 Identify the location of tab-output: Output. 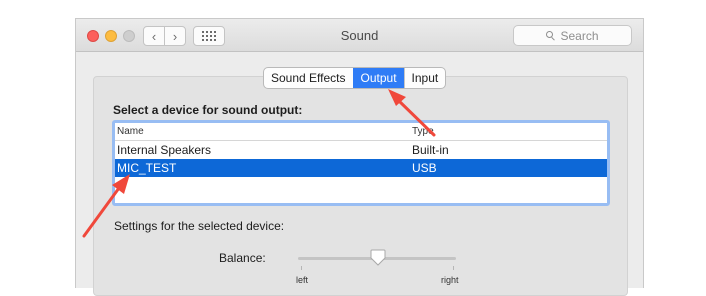
(378, 78).